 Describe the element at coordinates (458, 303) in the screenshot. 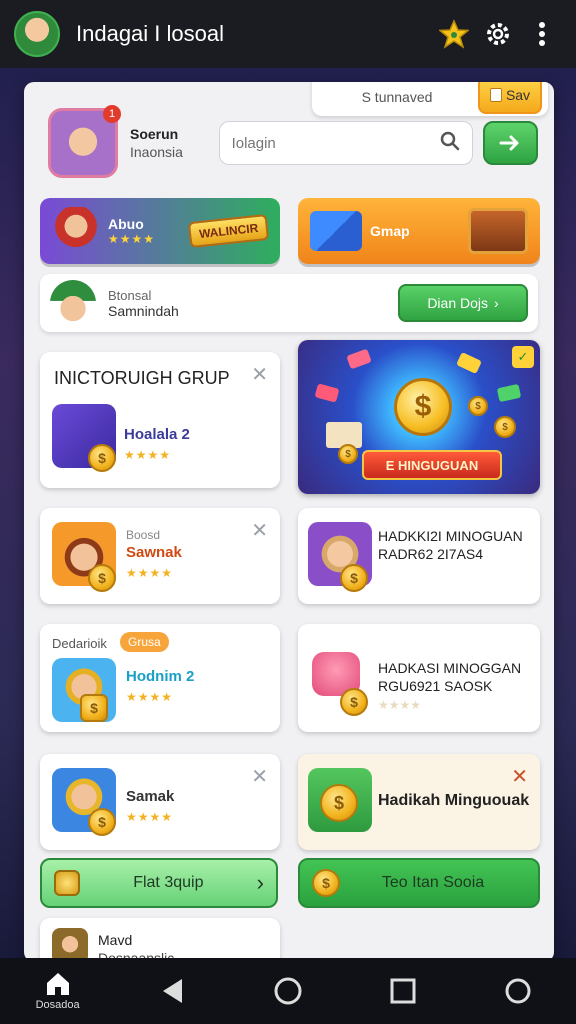

I see `notice-cta-label: Dian Dojs` at that location.